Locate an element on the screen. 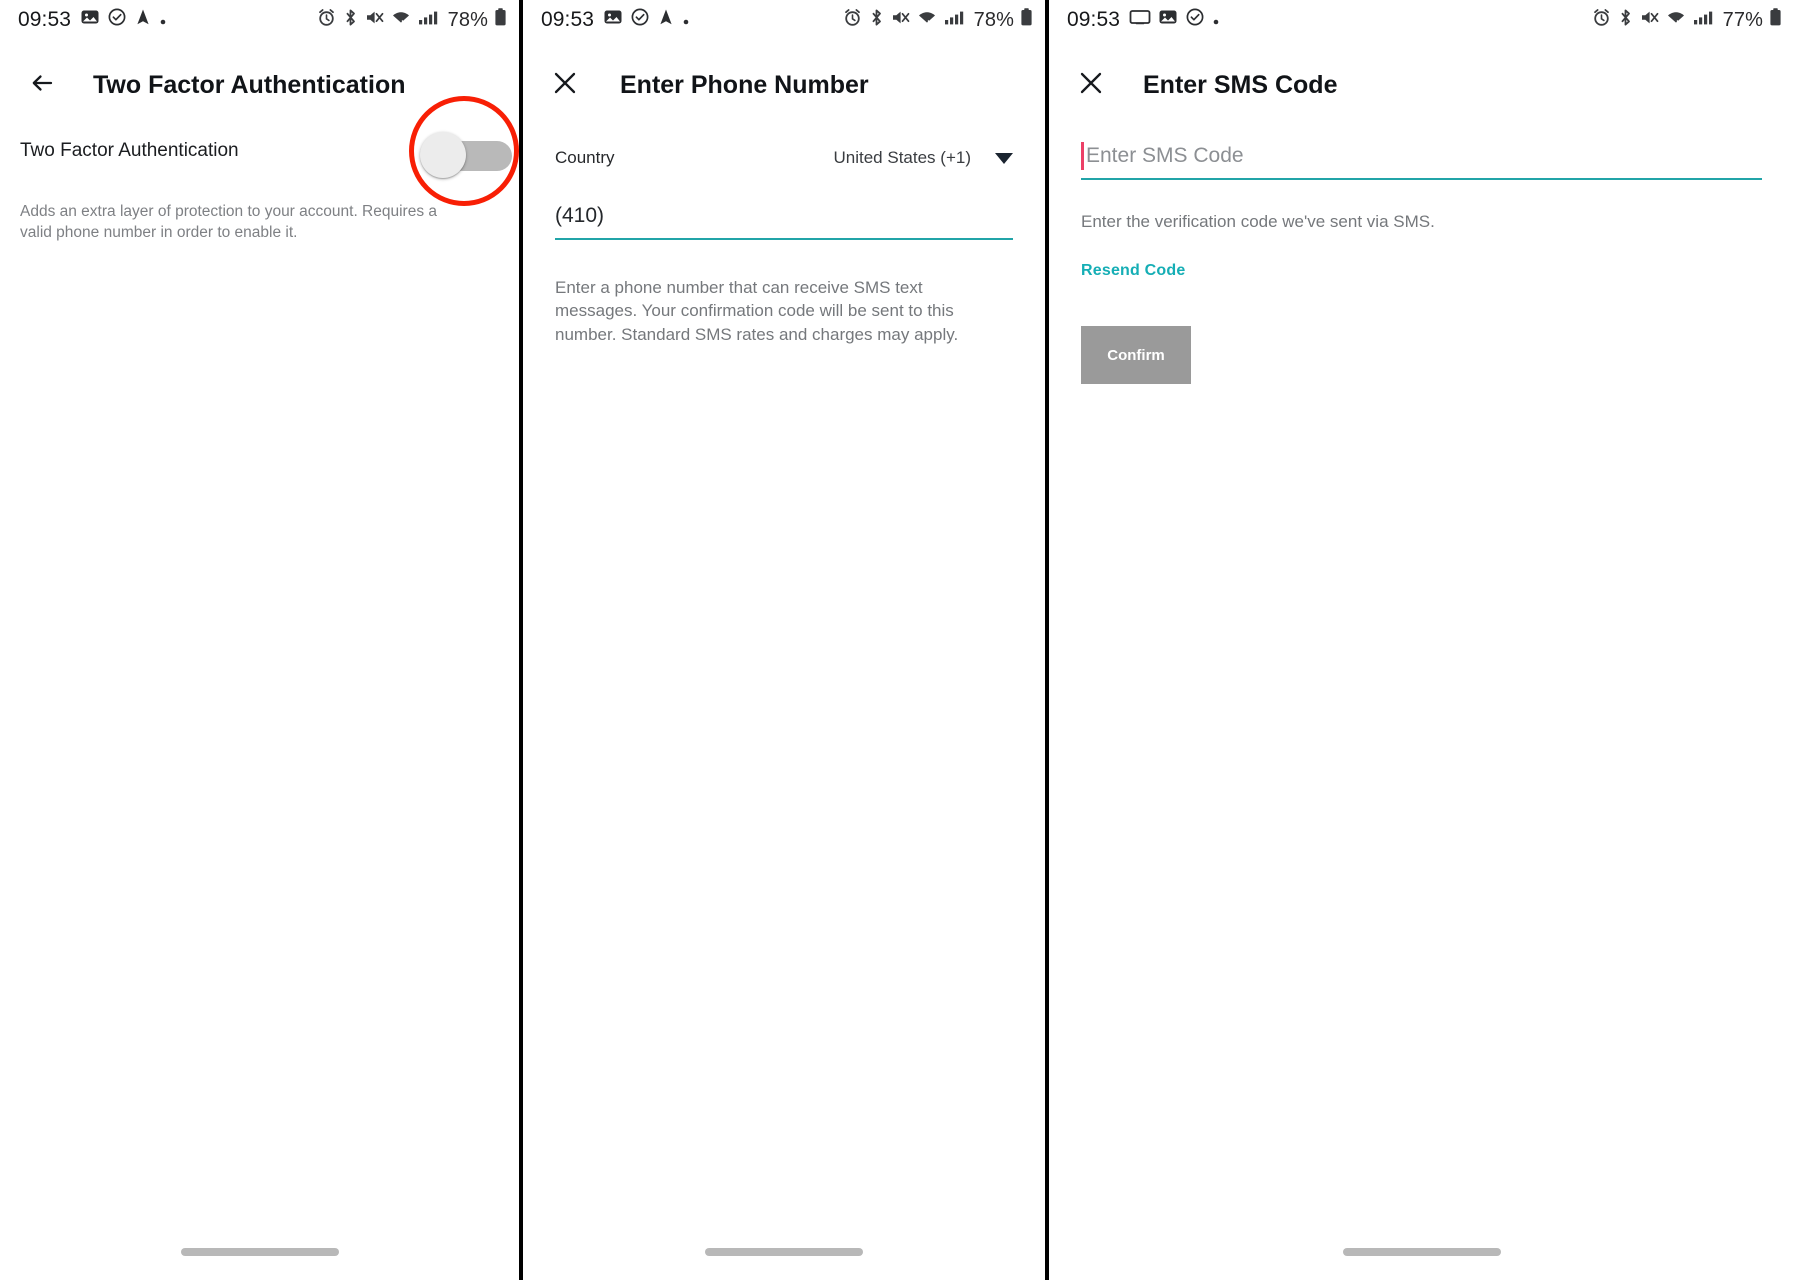 The image size is (1798, 1280). sms-code-field: Enter SMS Code is located at coordinates (1421, 161).